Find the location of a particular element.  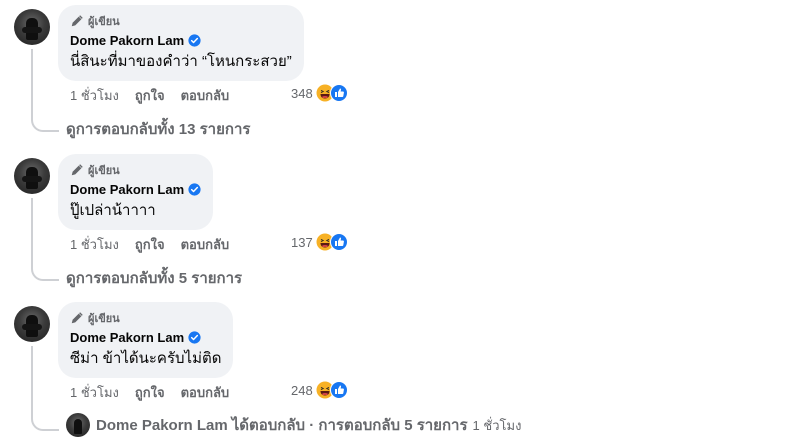

reaction-summary: 137 is located at coordinates (319, 242).